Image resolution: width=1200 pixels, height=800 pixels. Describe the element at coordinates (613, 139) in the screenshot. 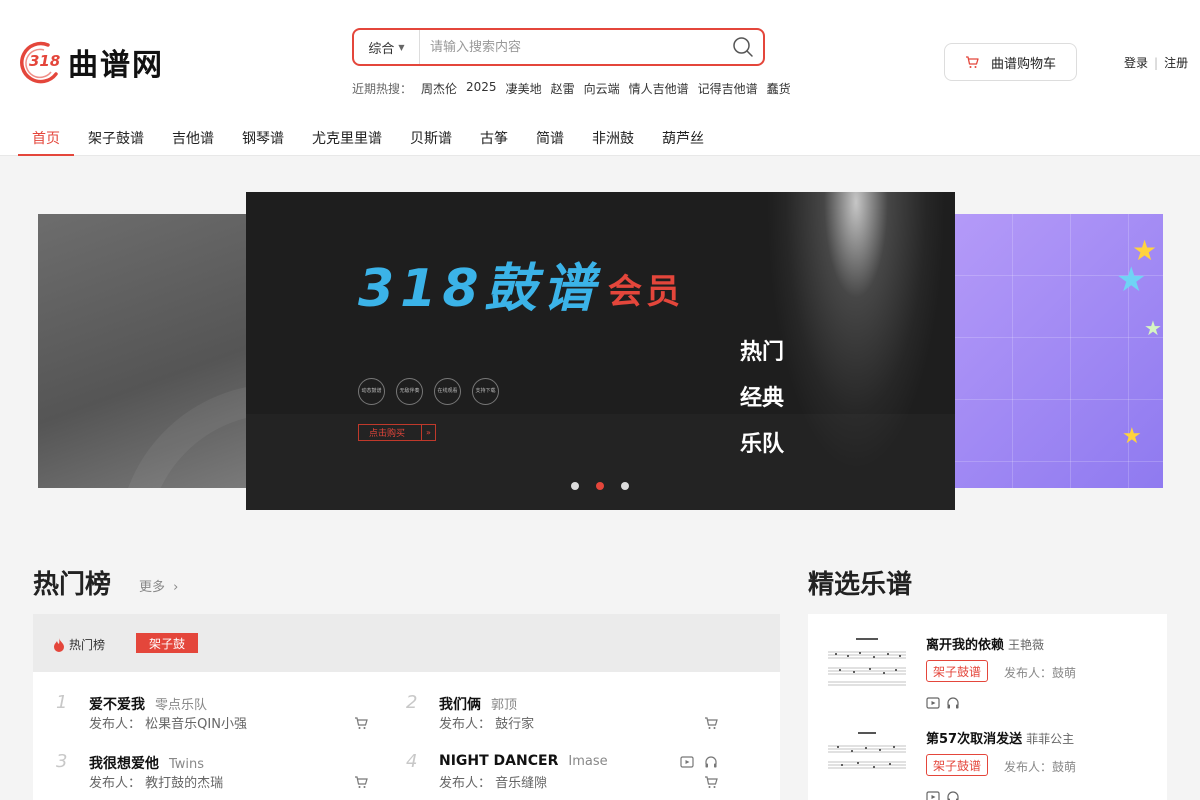

I see `nav-item-djembe: 非洲鼓` at that location.